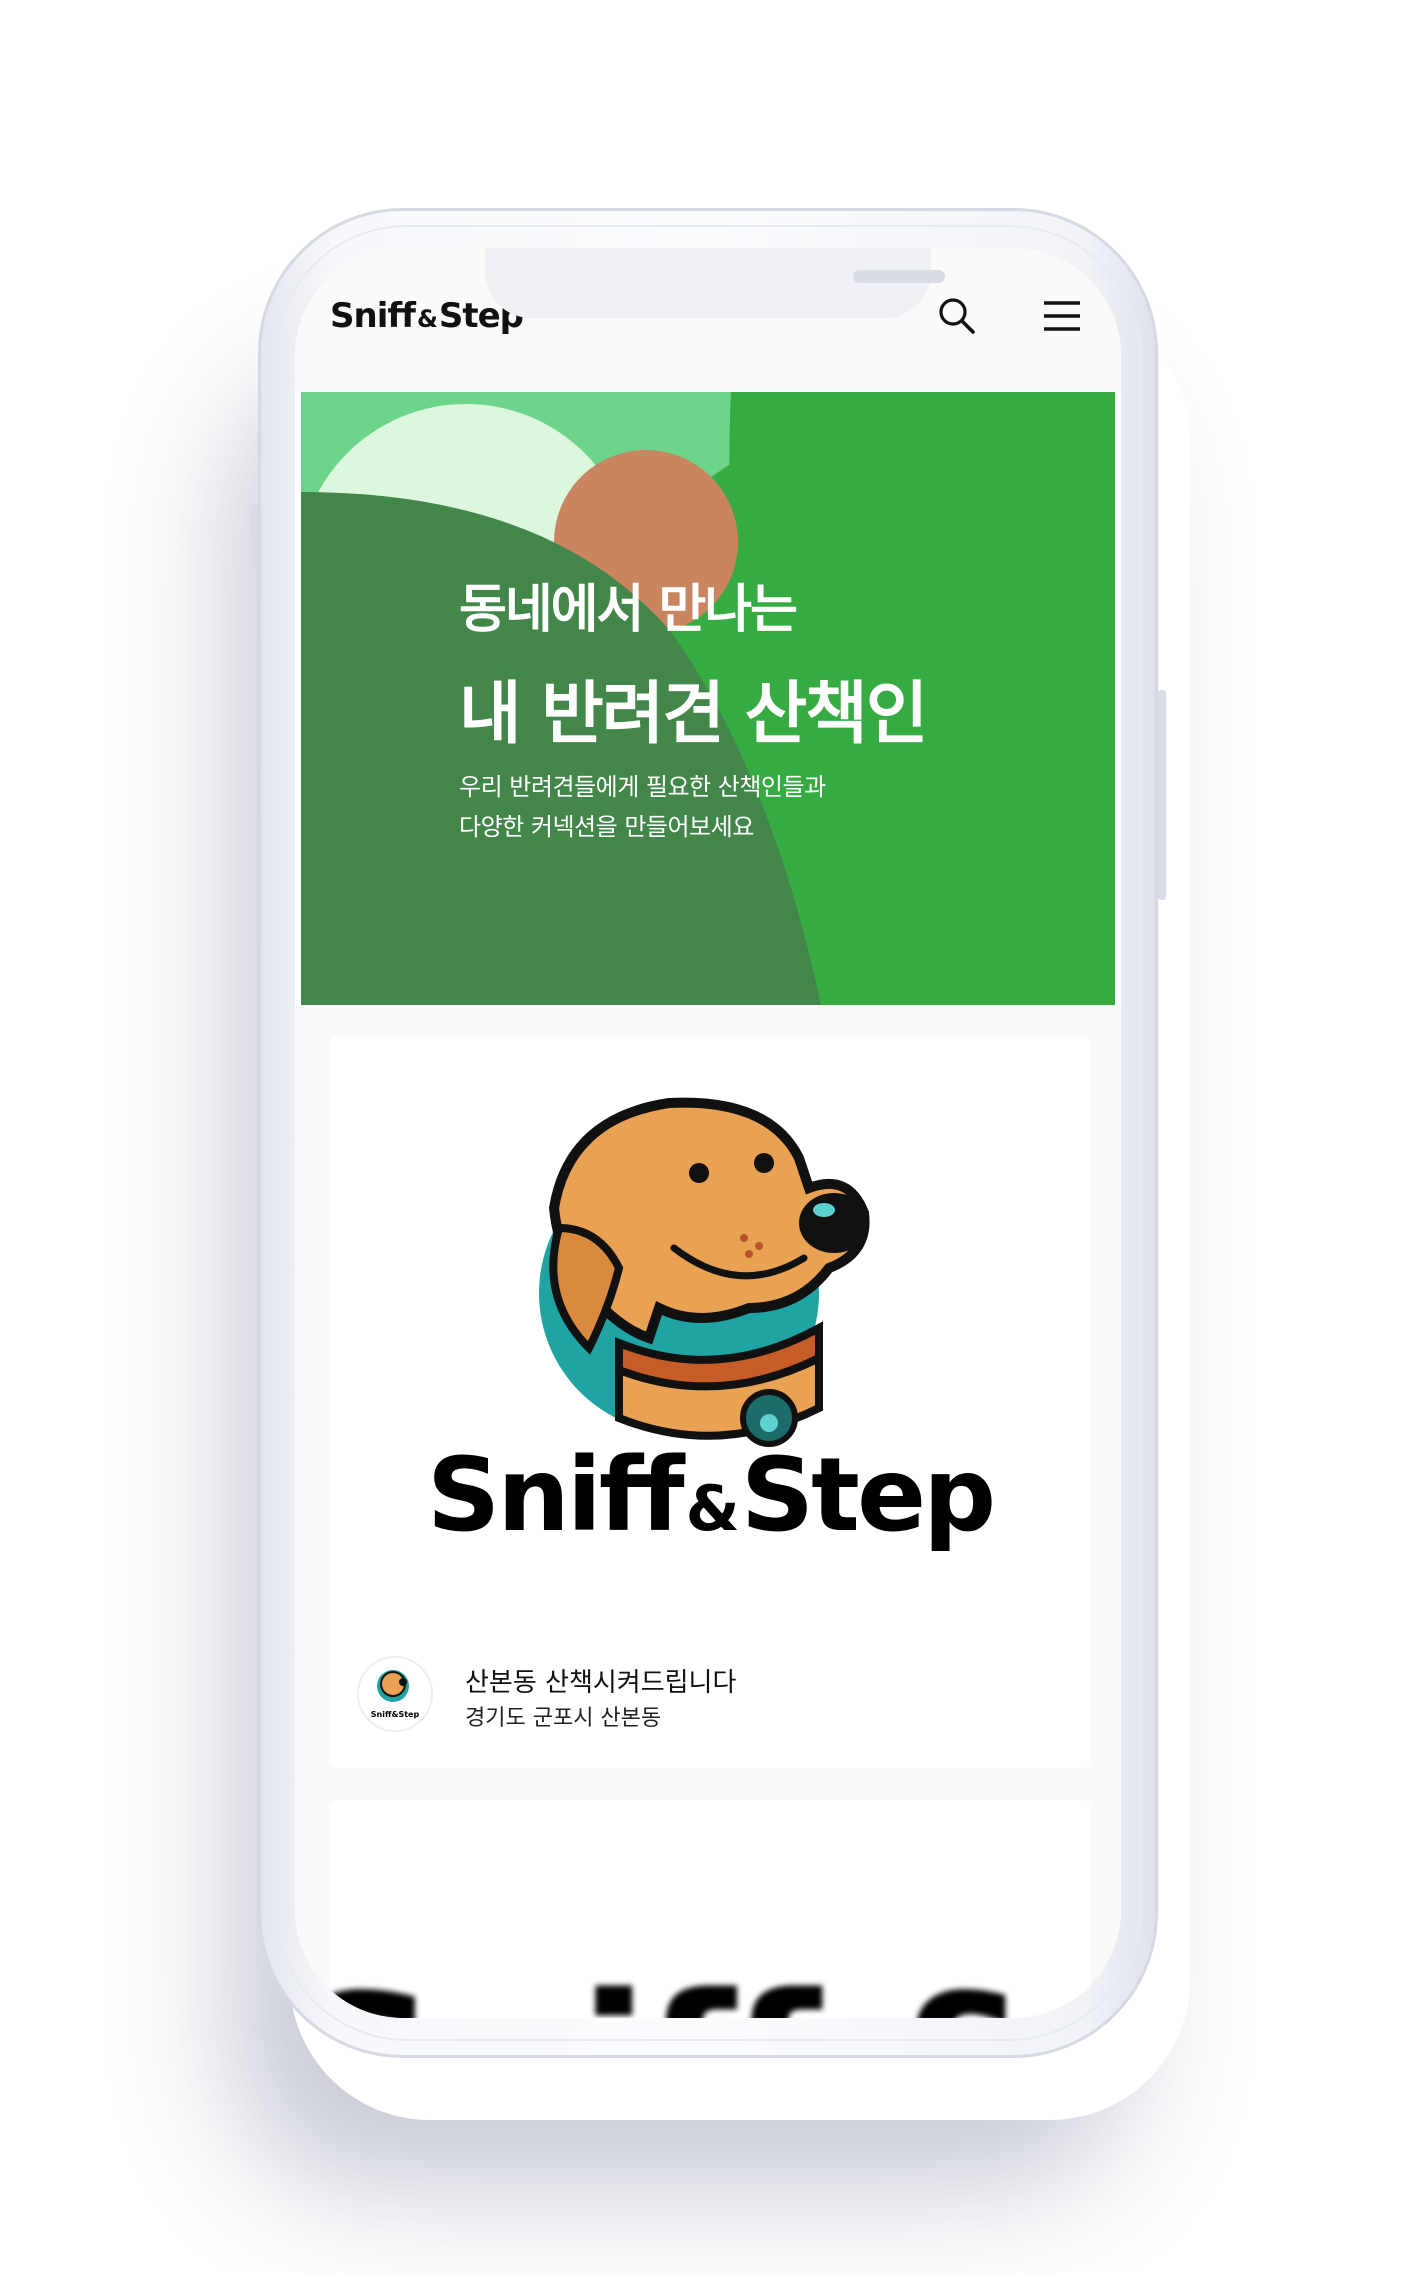 This screenshot has height=2275, width=1416. Describe the element at coordinates (395, 1714) in the screenshot. I see `avatar-brand-label: Sniff&Step` at that location.